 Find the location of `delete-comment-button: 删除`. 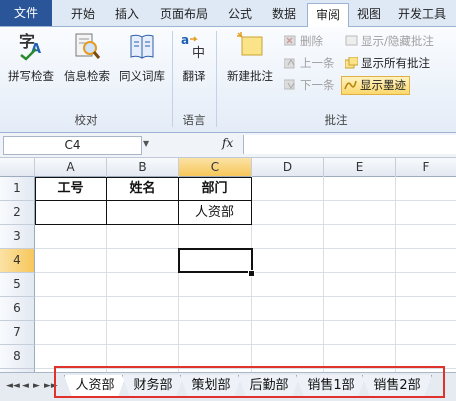

delete-comment-button: 删除 is located at coordinates (302, 41).